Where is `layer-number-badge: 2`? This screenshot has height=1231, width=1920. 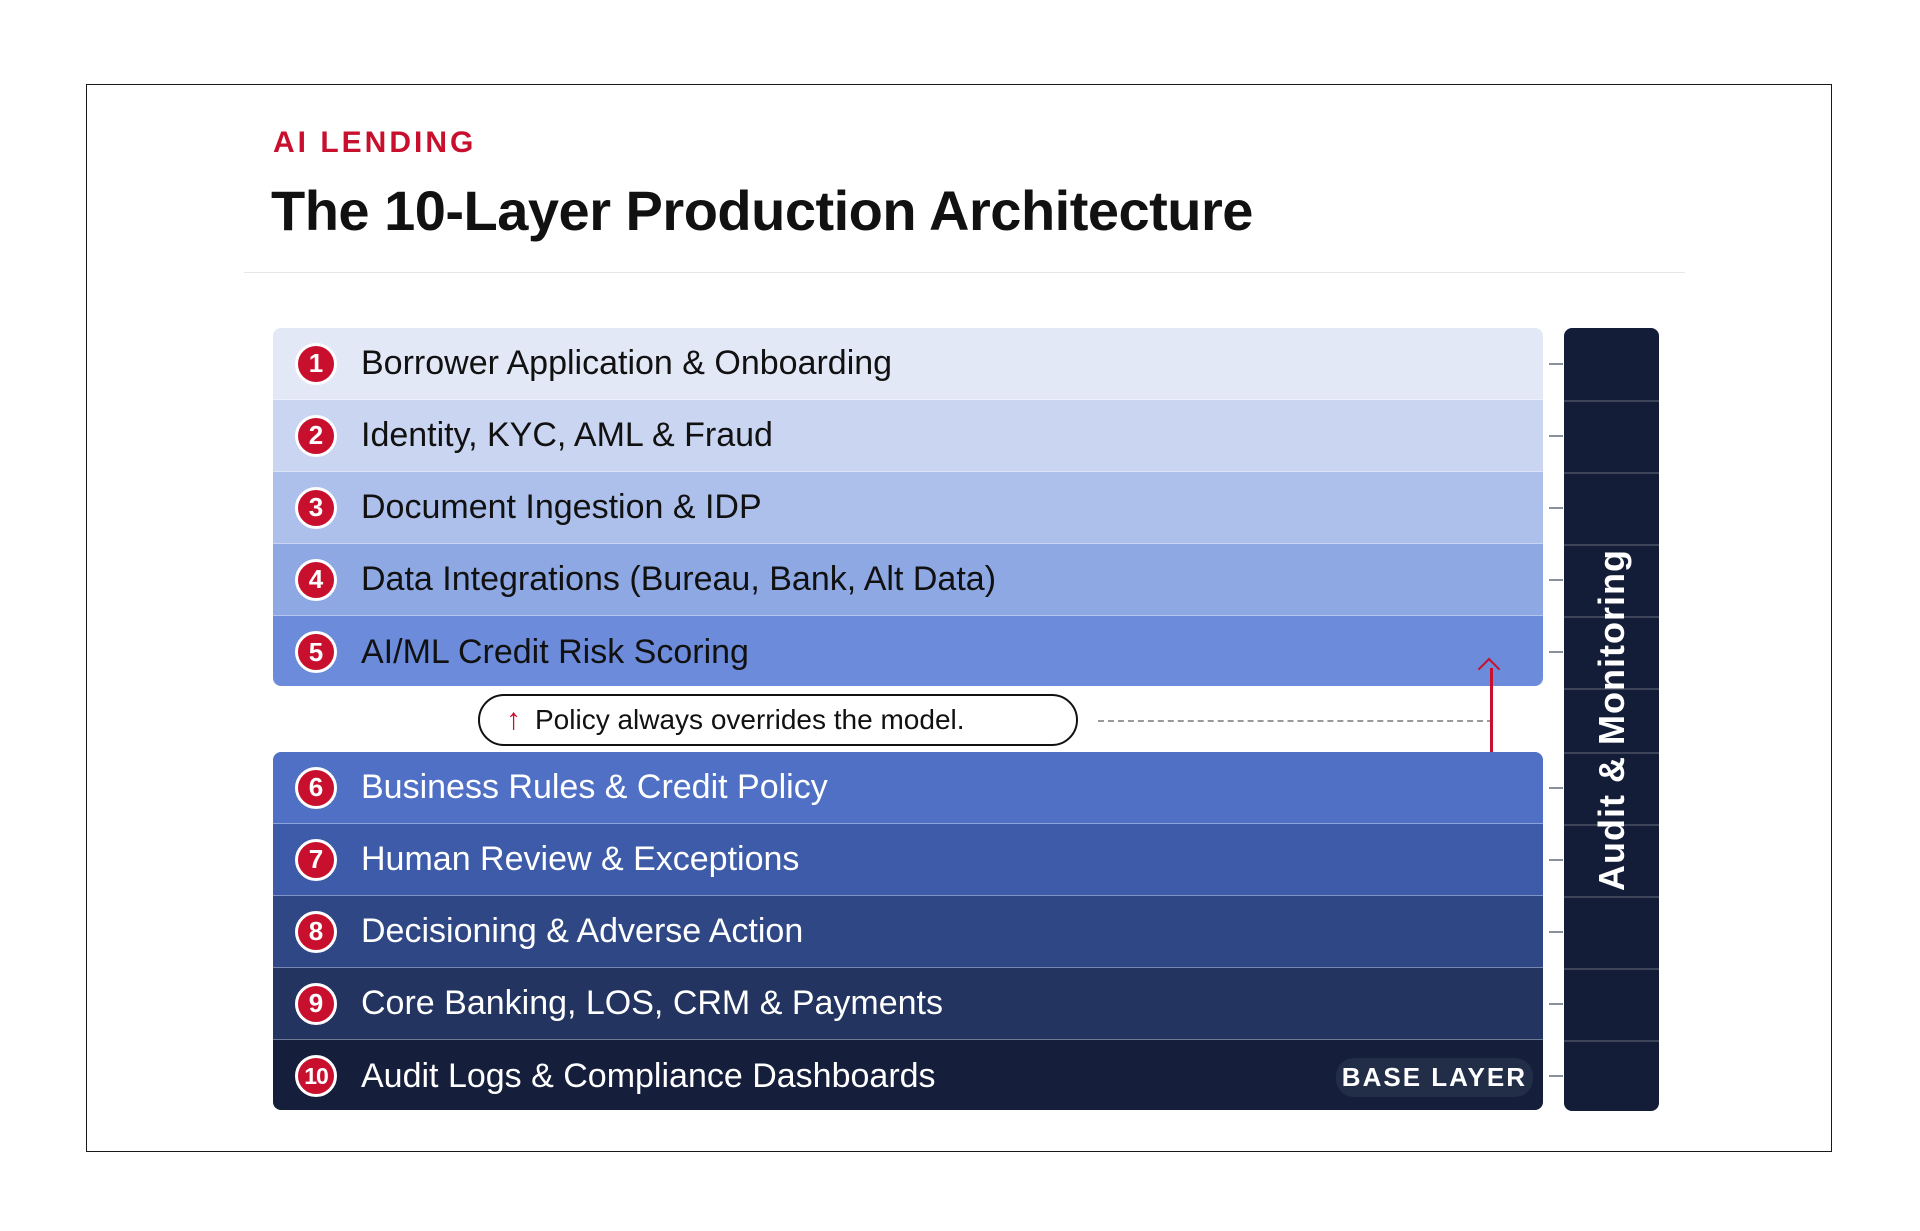 layer-number-badge: 2 is located at coordinates (316, 435).